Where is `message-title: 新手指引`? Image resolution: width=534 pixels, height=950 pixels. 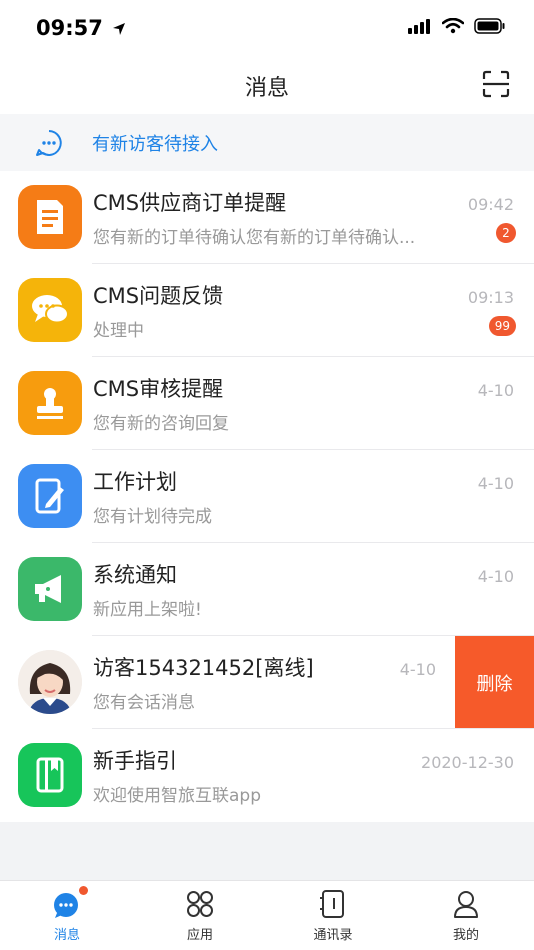
message-title: 新手指引 is located at coordinates (135, 761).